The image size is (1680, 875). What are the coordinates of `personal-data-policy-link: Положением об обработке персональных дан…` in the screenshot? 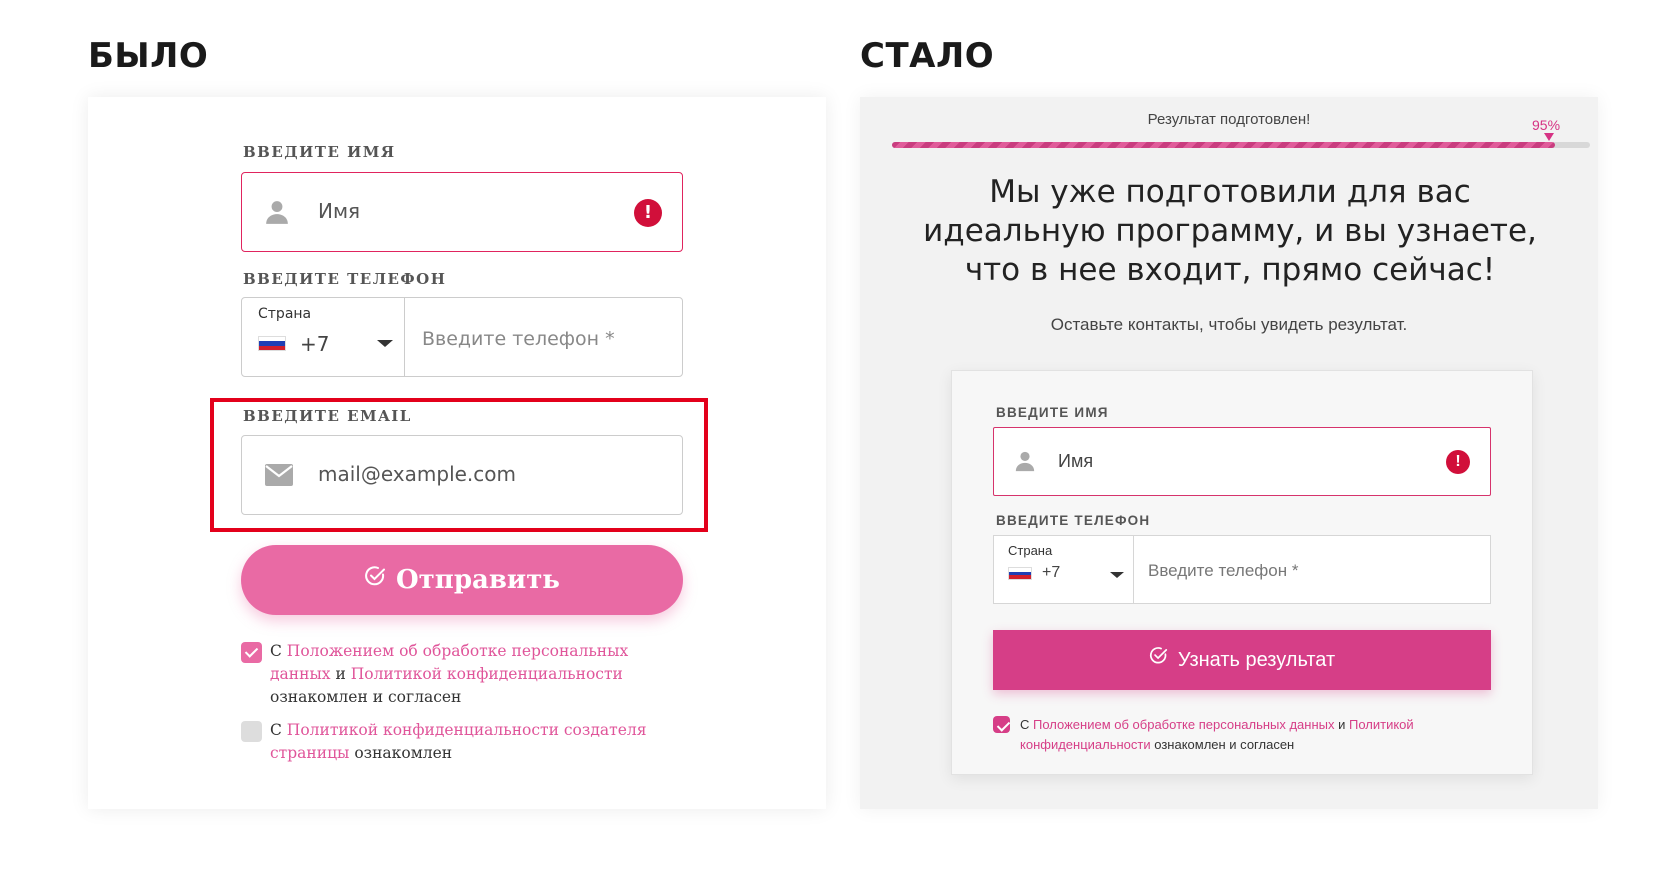 It's located at (1184, 724).